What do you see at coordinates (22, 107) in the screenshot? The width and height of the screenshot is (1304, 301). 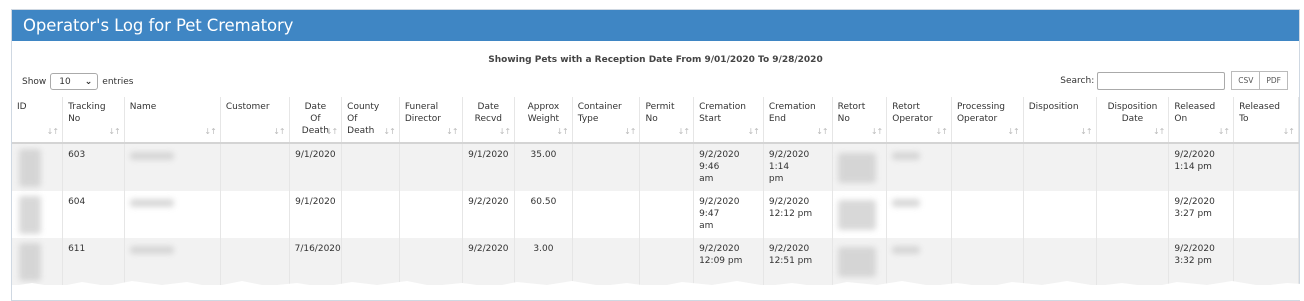 I see `column-header-label: ID` at bounding box center [22, 107].